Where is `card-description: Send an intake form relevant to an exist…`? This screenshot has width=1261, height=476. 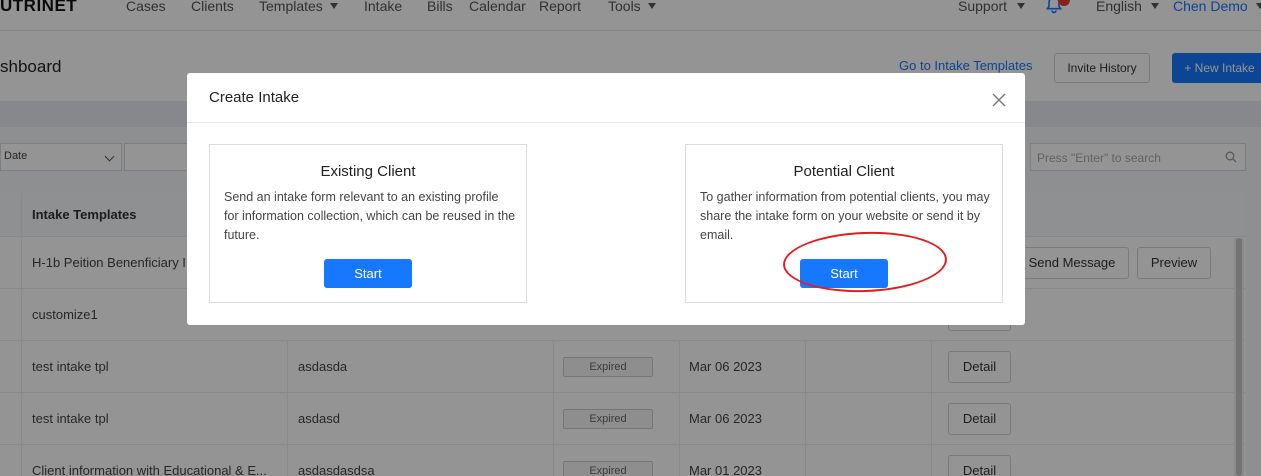 card-description: Send an intake form relevant to an exist… is located at coordinates (370, 216).